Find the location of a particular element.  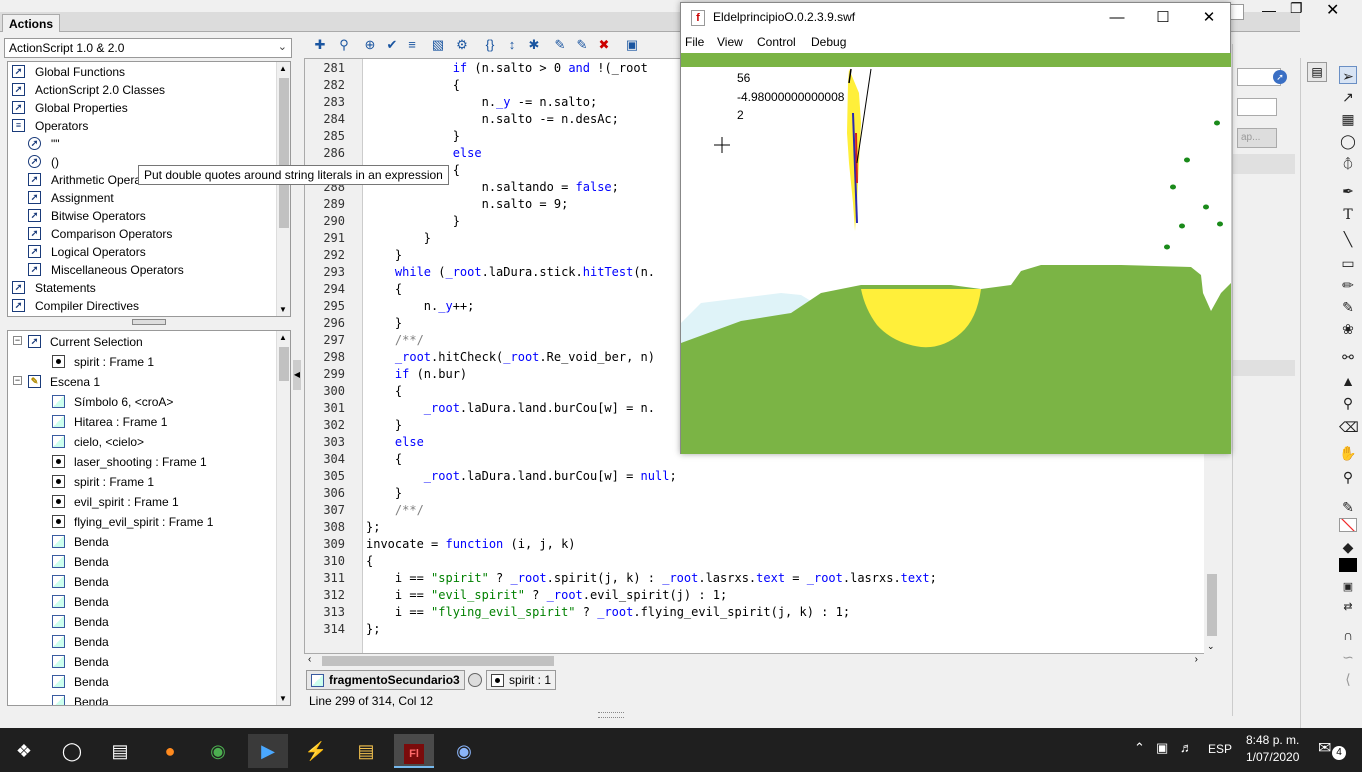

collapse-selection-icon: ↕ is located at coordinates (512, 45).